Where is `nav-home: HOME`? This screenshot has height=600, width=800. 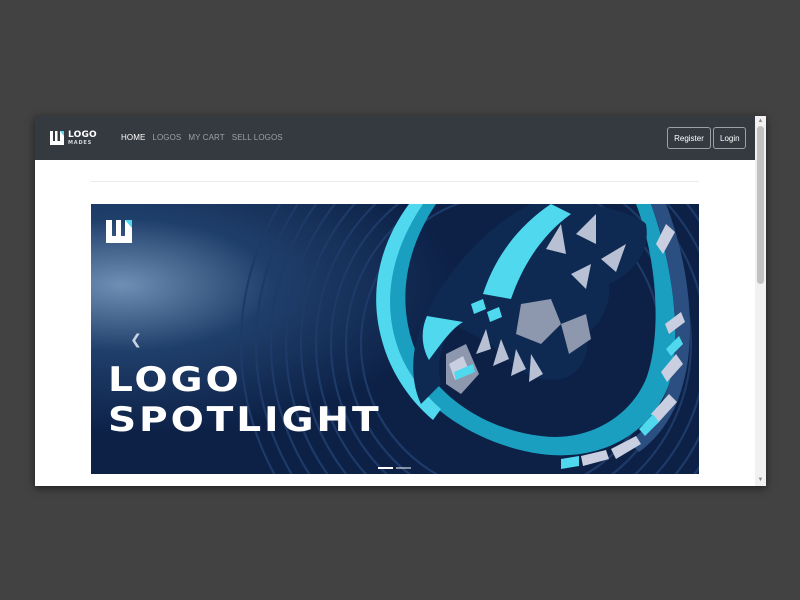 nav-home: HOME is located at coordinates (133, 137).